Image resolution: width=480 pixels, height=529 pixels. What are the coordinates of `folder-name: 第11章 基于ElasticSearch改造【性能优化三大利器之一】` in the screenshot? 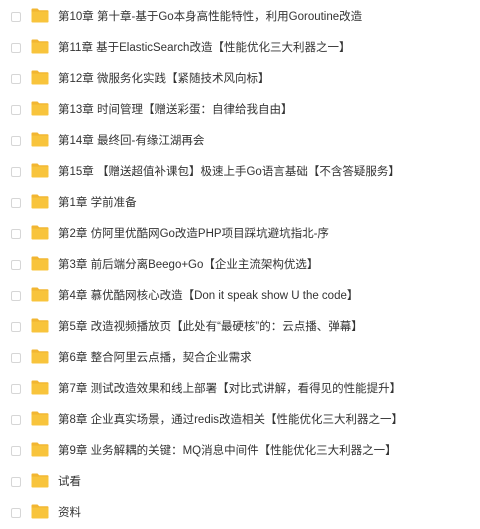 It's located at (204, 48).